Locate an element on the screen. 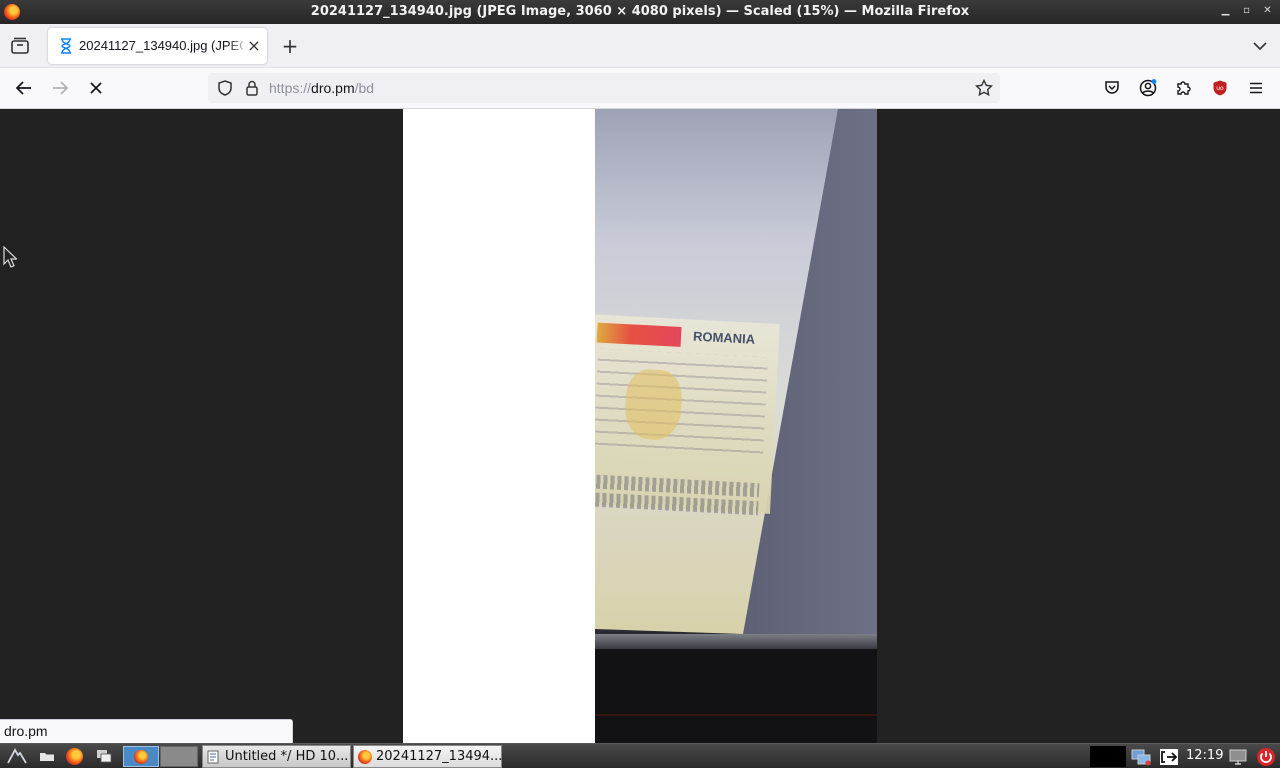 The image size is (1280, 768). windows-stack-icon is located at coordinates (104, 756).